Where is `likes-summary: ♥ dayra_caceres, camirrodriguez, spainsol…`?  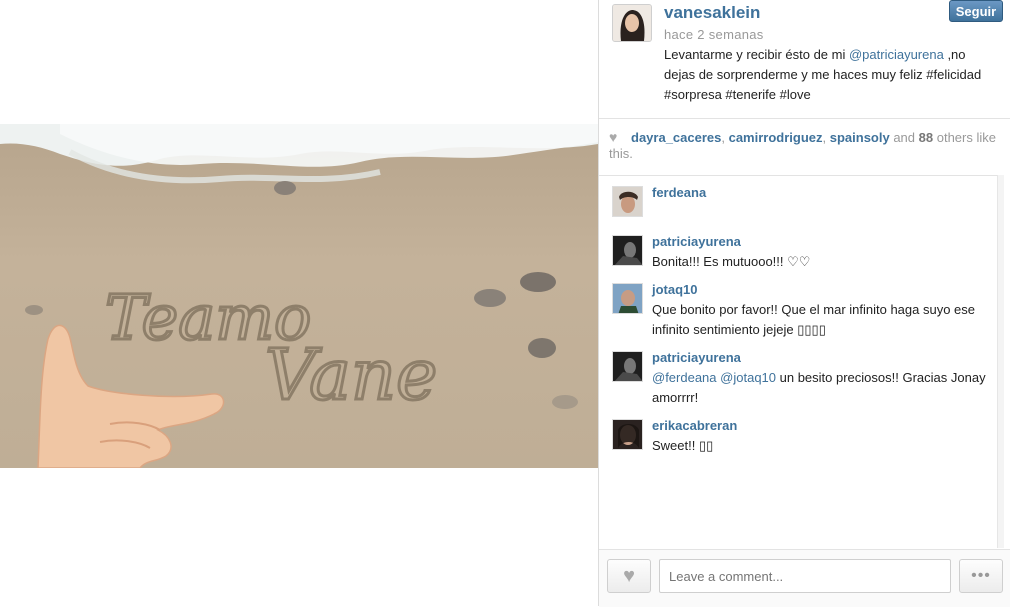 likes-summary: ♥ dayra_caceres, camirrodriguez, spainsol… is located at coordinates (804, 145).